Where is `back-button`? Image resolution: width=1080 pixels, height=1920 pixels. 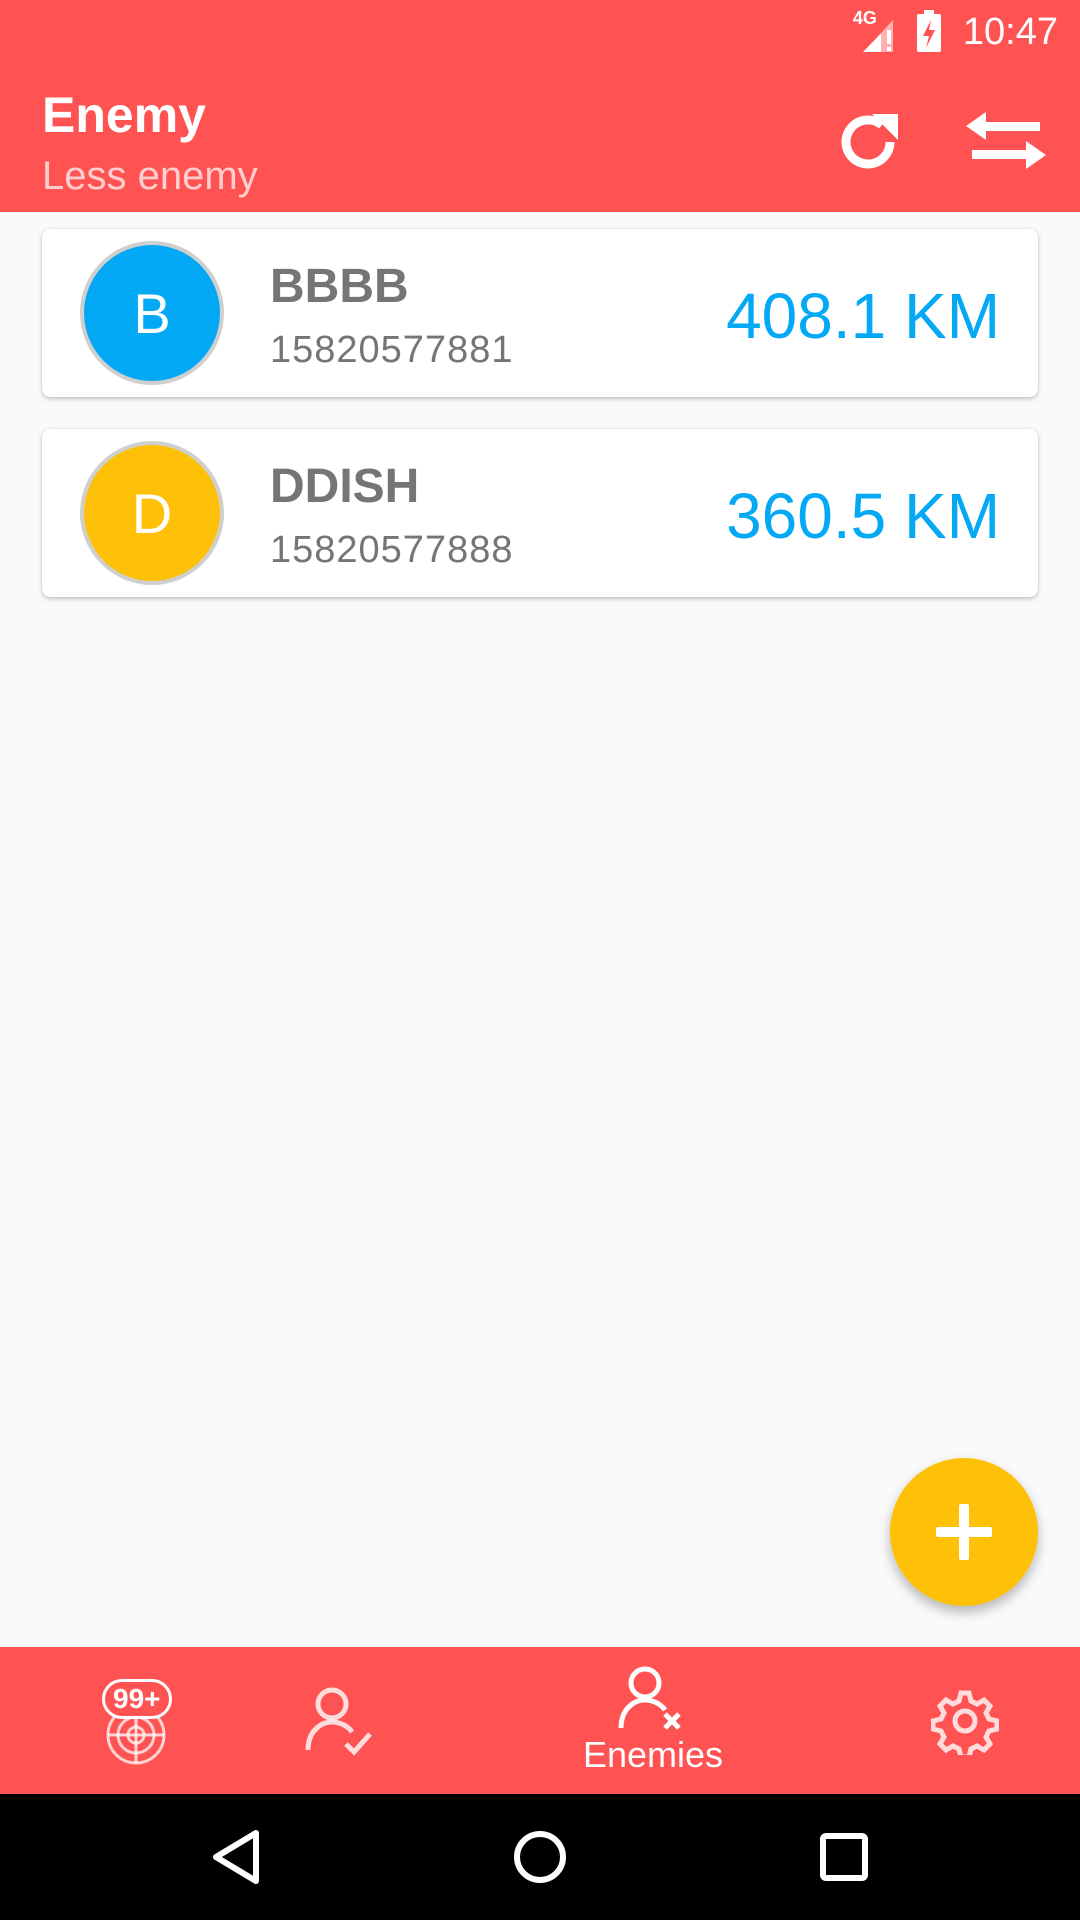 back-button is located at coordinates (236, 1857).